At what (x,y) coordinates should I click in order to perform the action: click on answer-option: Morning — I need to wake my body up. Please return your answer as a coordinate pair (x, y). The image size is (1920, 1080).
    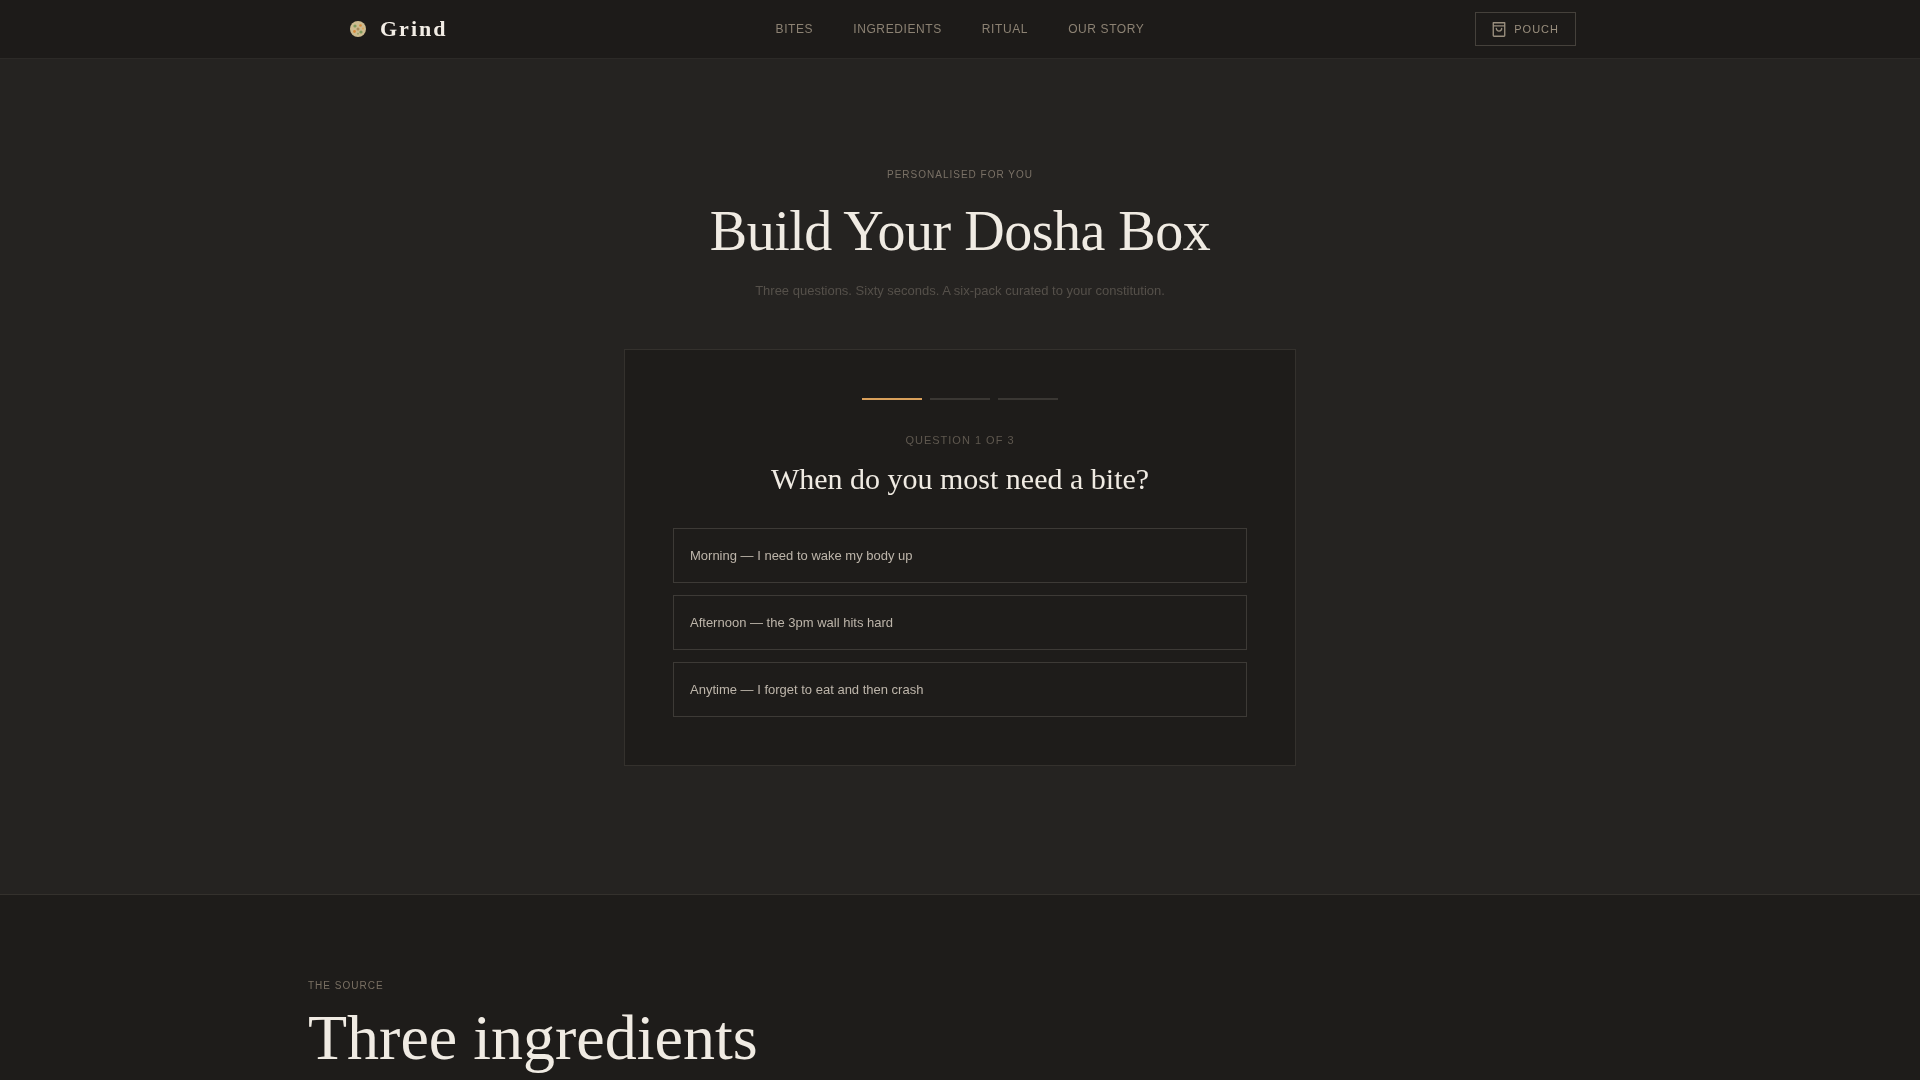
    Looking at the image, I should click on (960, 556).